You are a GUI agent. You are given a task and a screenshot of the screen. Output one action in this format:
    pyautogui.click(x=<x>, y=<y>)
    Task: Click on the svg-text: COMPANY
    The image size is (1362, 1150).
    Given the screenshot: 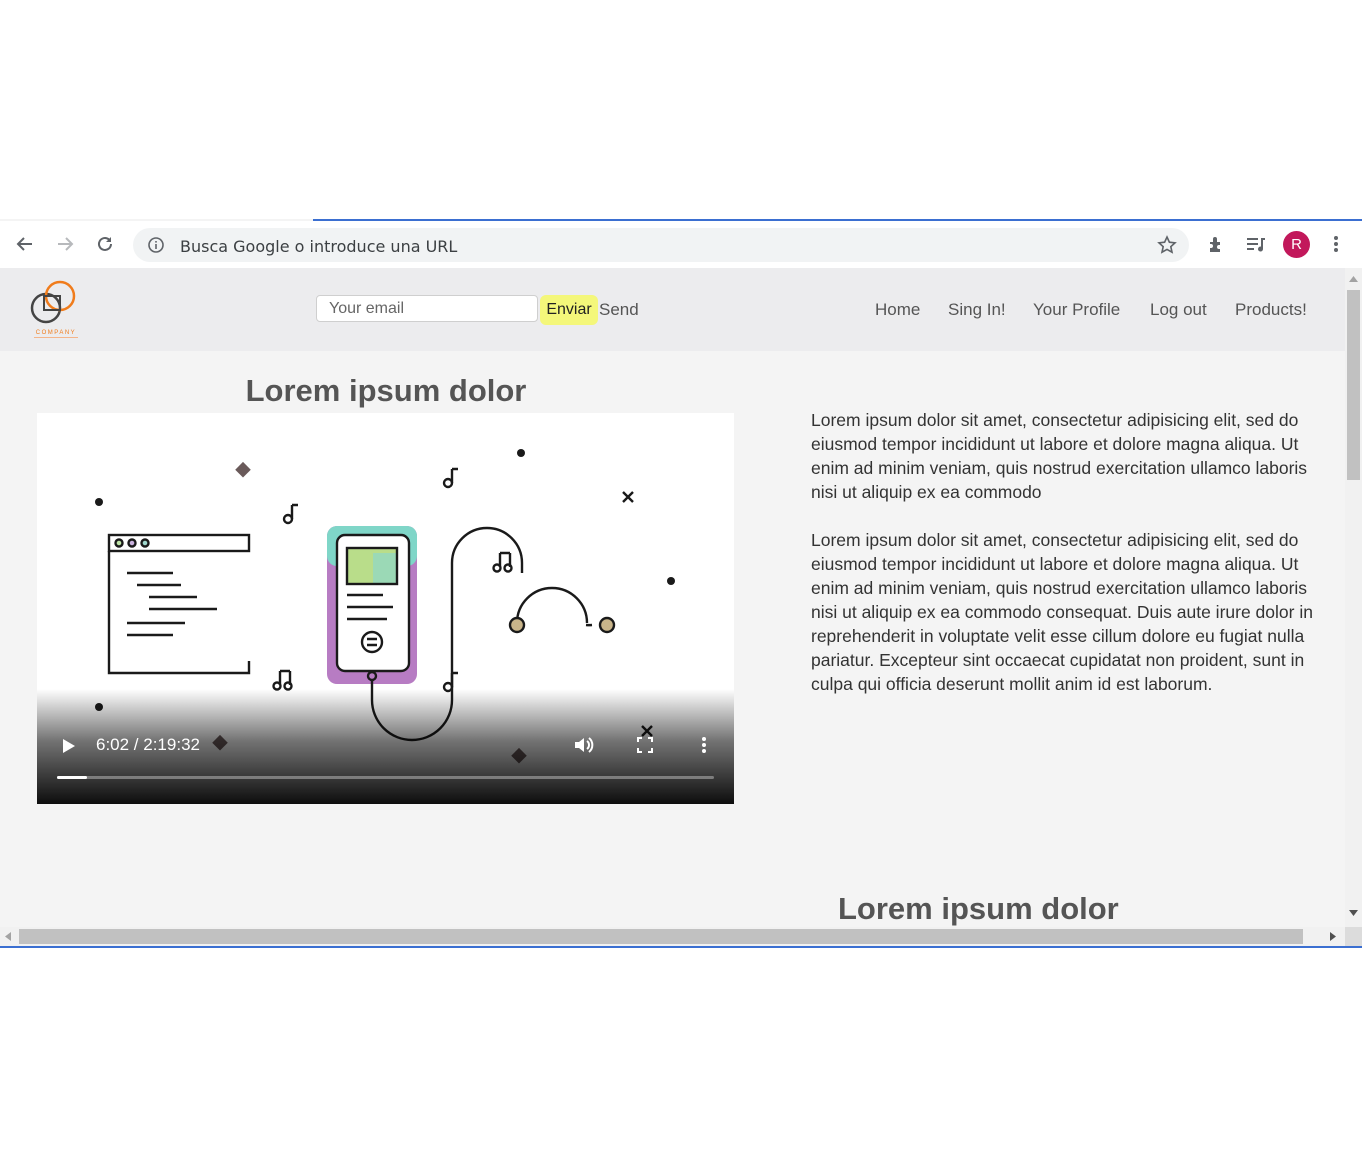 What is the action you would take?
    pyautogui.click(x=56, y=333)
    